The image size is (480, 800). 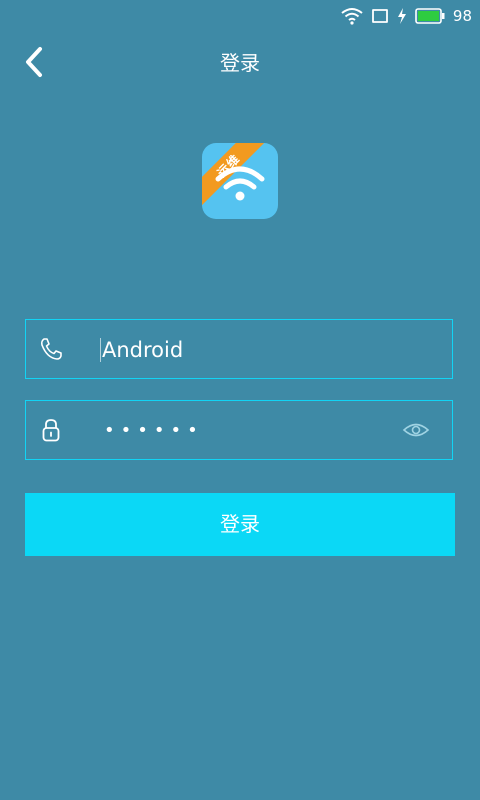 I want to click on chevron-left-icon, so click(x=34, y=62).